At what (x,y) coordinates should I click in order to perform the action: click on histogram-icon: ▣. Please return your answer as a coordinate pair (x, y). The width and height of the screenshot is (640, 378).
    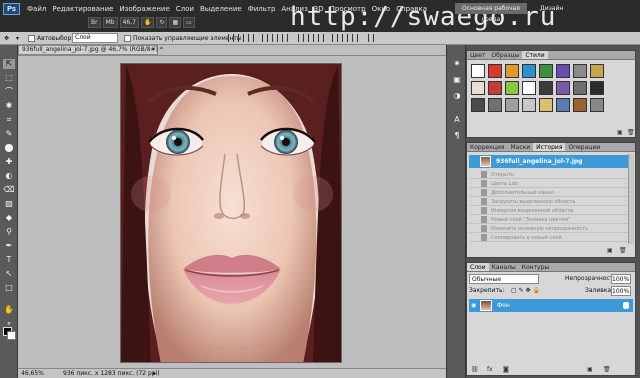
    Looking at the image, I should click on (457, 80).